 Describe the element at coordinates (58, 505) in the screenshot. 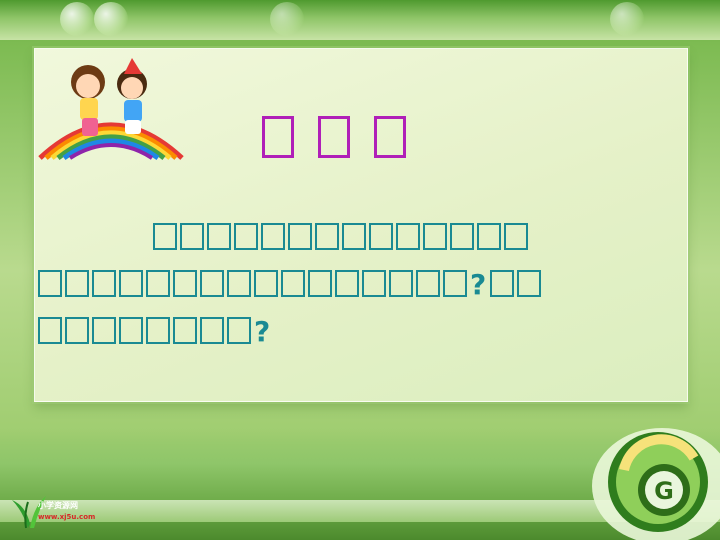

I see `logo-name: 小学资源网` at that location.